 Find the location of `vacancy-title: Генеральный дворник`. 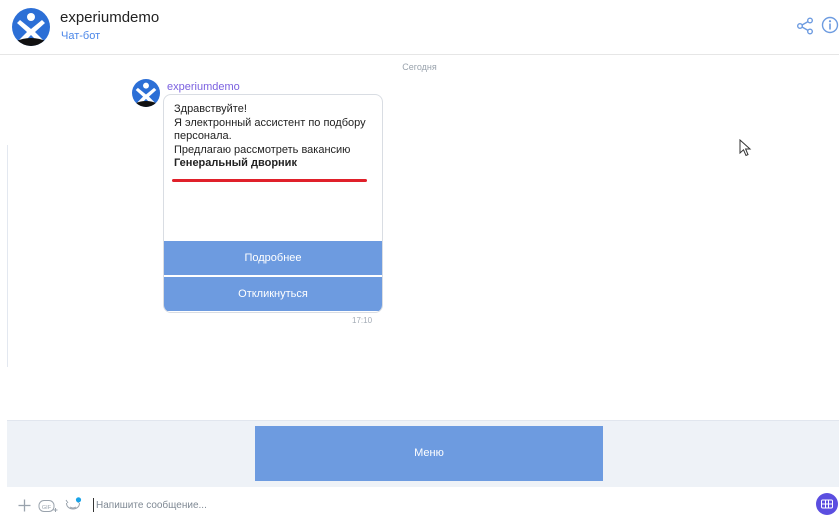

vacancy-title: Генеральный дворник is located at coordinates (235, 163).